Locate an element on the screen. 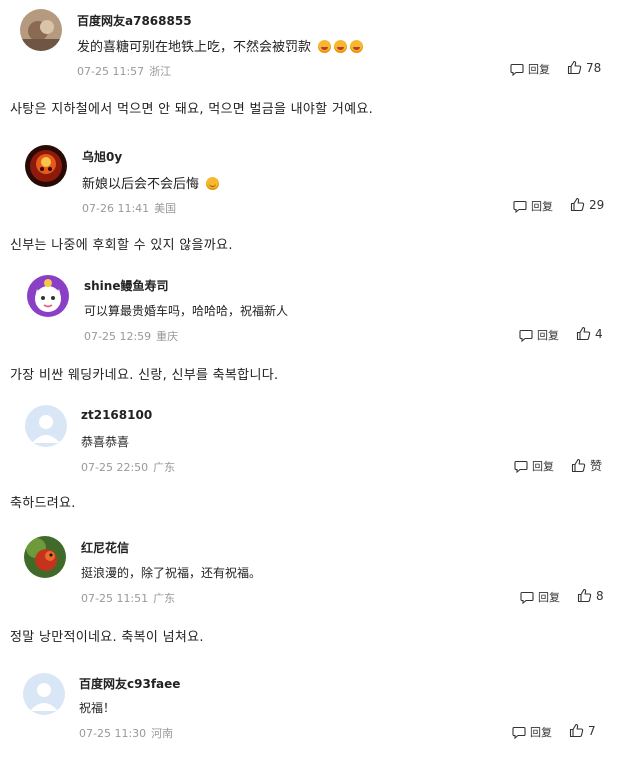 Image resolution: width=637 pixels, height=764 pixels. comment-text: 挺浪漫的，除了祝福，还有祝福。 is located at coordinates (171, 572).